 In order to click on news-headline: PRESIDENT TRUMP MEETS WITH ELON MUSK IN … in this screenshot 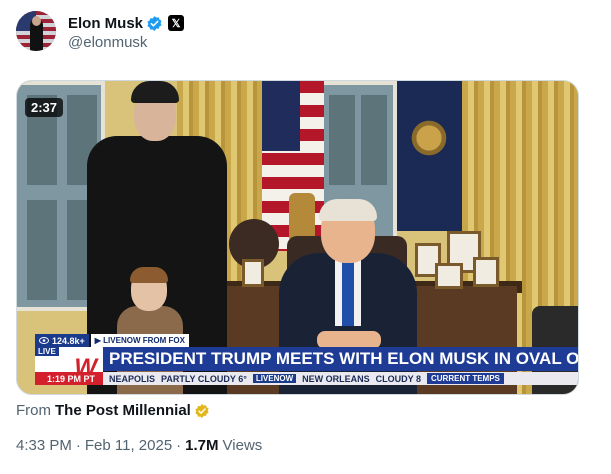, I will do `click(340, 359)`.